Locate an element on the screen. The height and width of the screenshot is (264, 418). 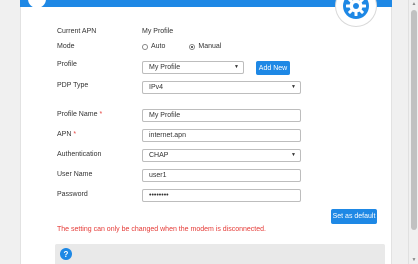
profile-name-input: My Profile is located at coordinates (221, 115).